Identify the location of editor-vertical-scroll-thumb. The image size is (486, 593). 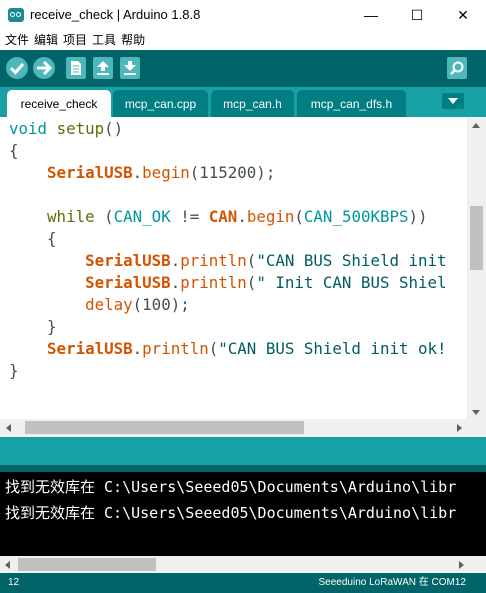
(476, 238).